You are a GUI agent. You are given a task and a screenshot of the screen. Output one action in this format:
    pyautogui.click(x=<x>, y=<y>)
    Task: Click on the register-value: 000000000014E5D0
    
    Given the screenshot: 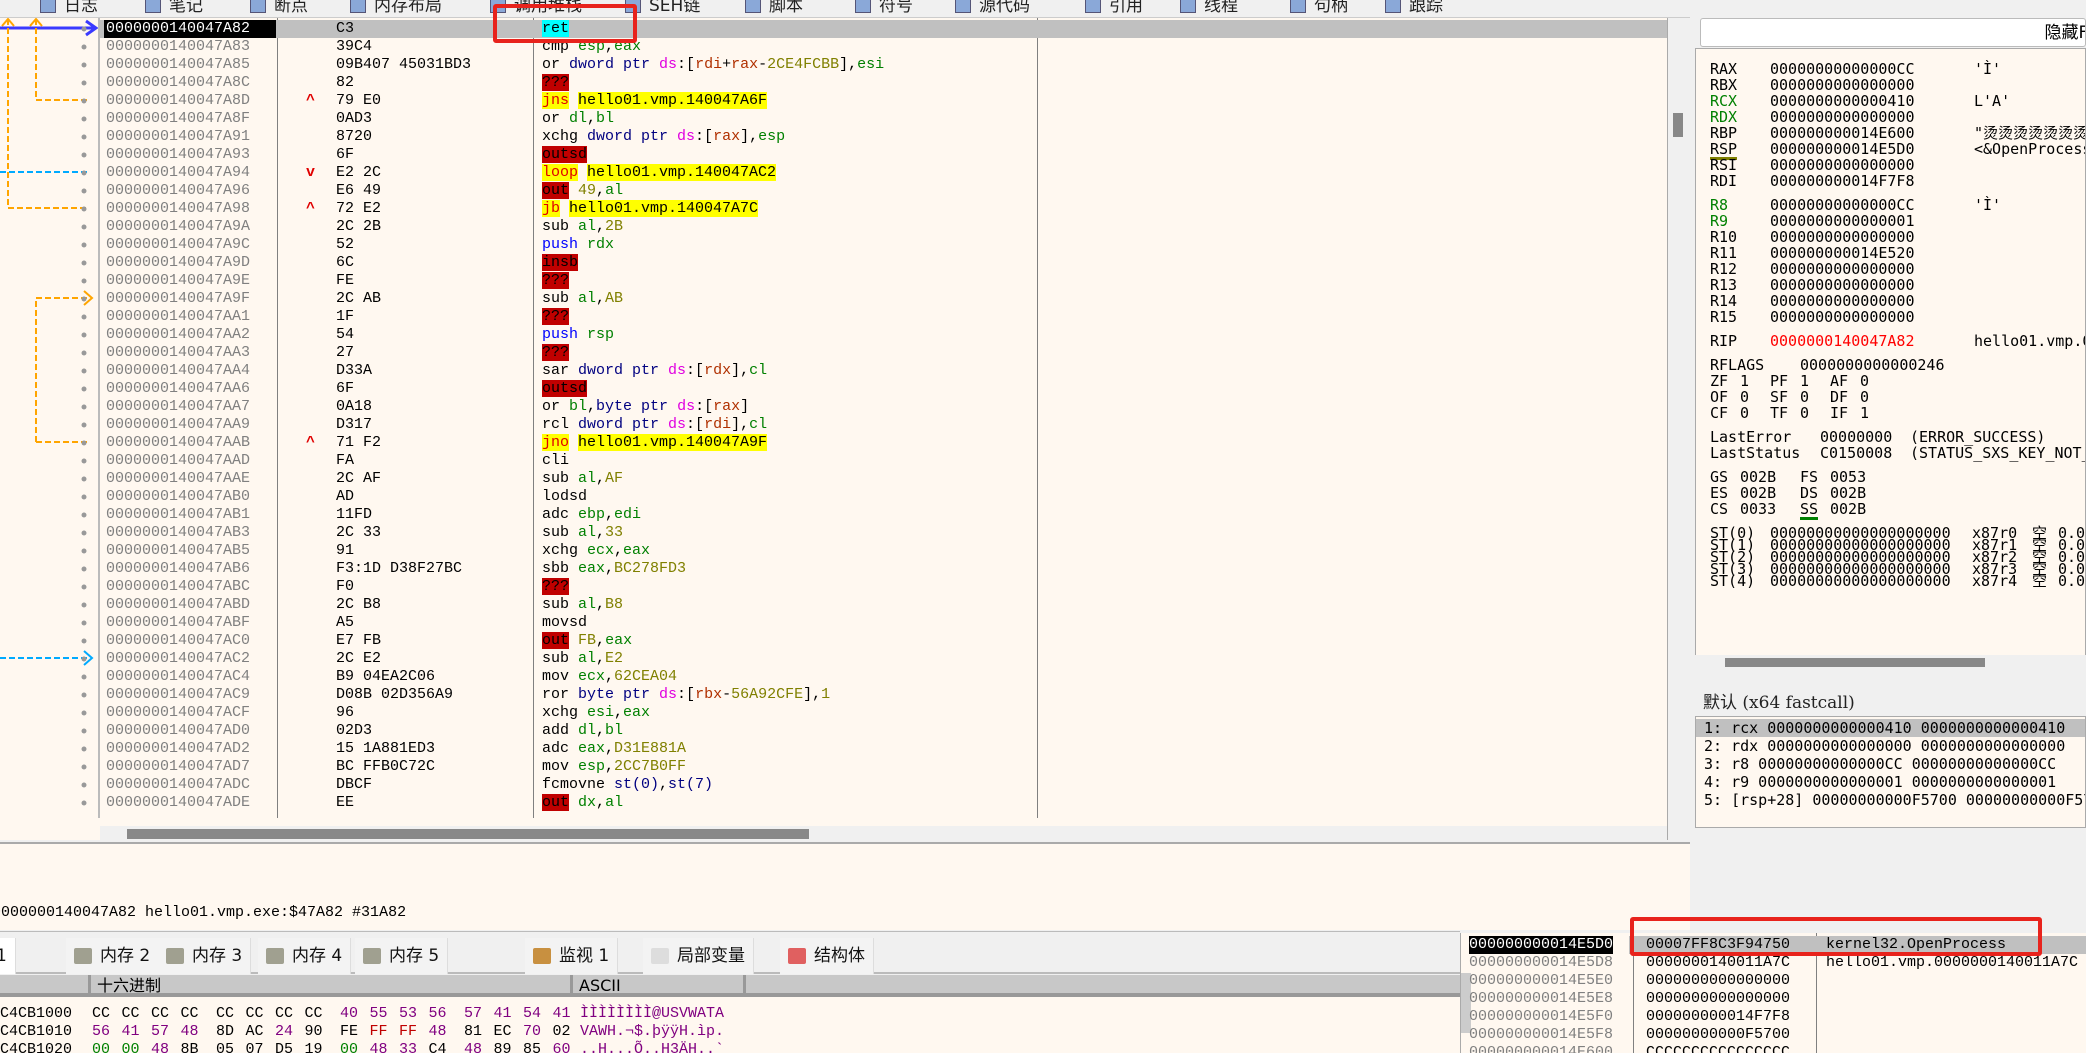 What is the action you would take?
    pyautogui.click(x=1842, y=149)
    